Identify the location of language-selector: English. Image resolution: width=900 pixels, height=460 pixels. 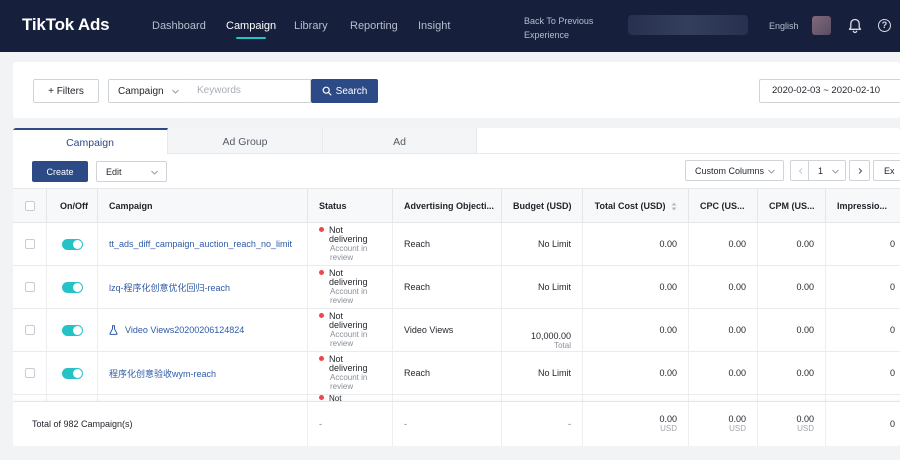
(784, 26).